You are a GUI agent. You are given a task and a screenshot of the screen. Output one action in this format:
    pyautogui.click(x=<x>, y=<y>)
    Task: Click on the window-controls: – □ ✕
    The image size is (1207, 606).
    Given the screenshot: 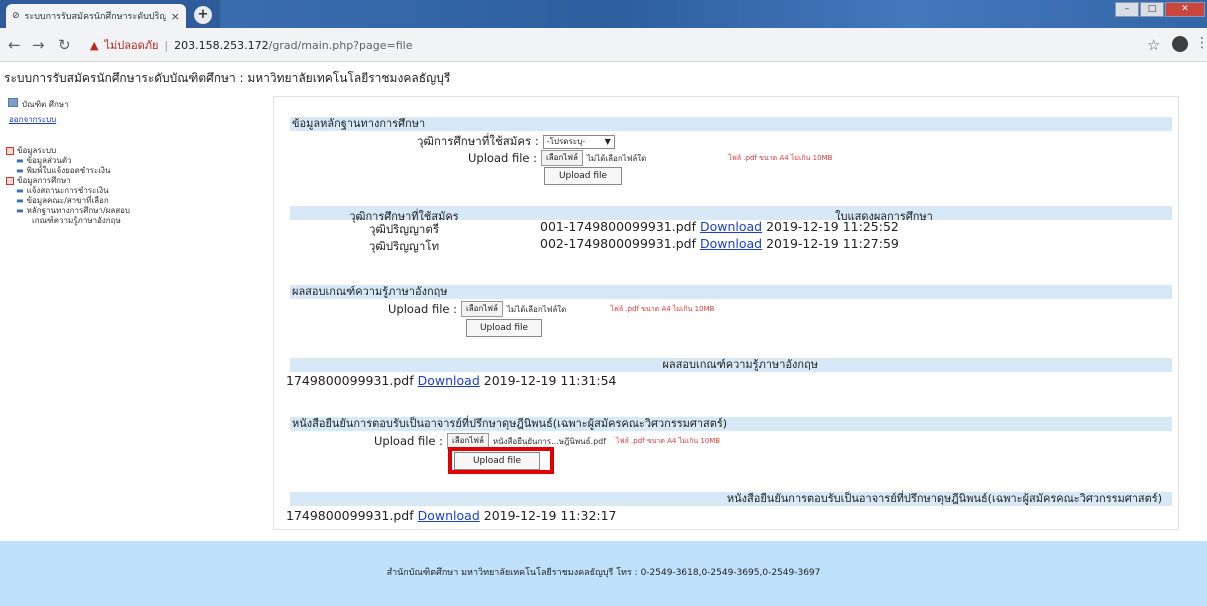 What is the action you would take?
    pyautogui.click(x=1159, y=10)
    